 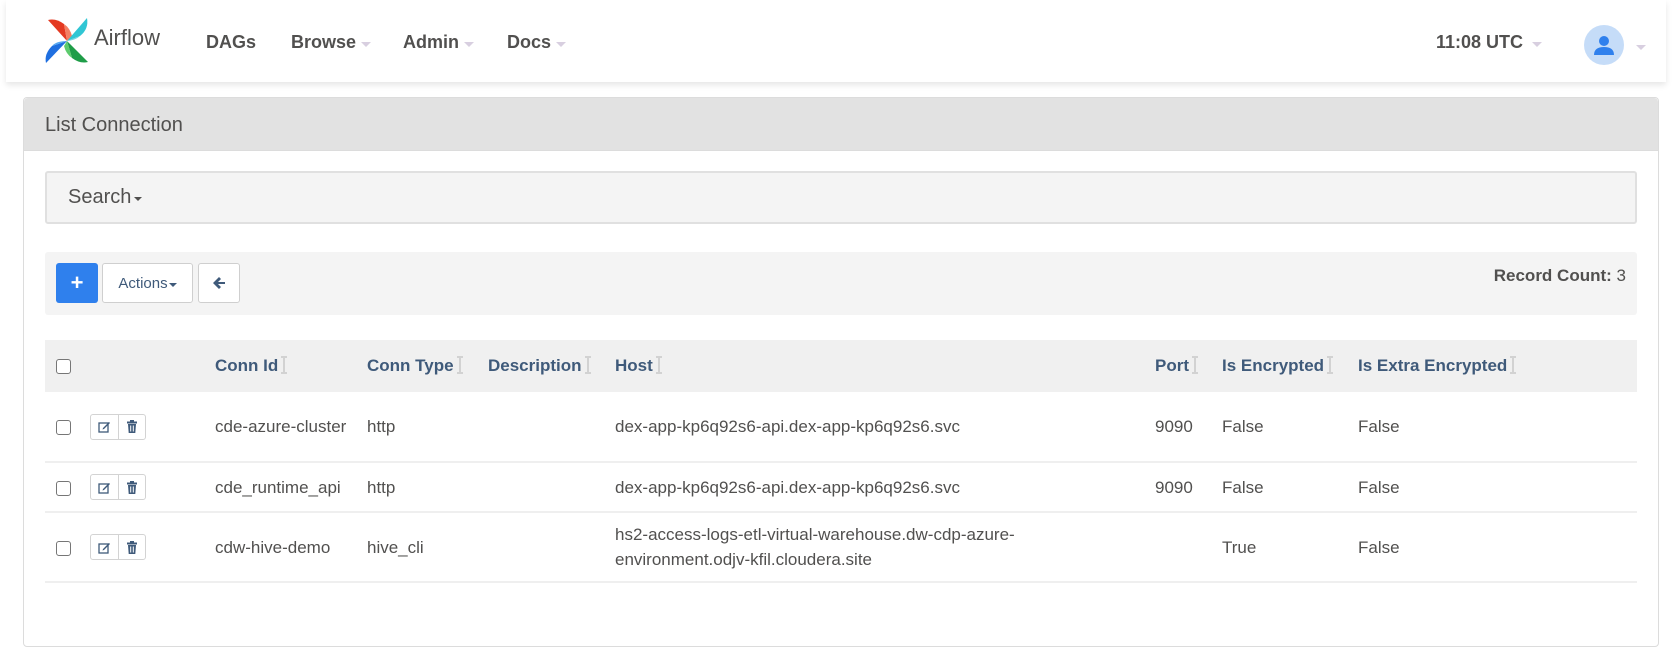 What do you see at coordinates (1290, 366) in the screenshot?
I see `header-is-encrypted: Is Encrypted` at bounding box center [1290, 366].